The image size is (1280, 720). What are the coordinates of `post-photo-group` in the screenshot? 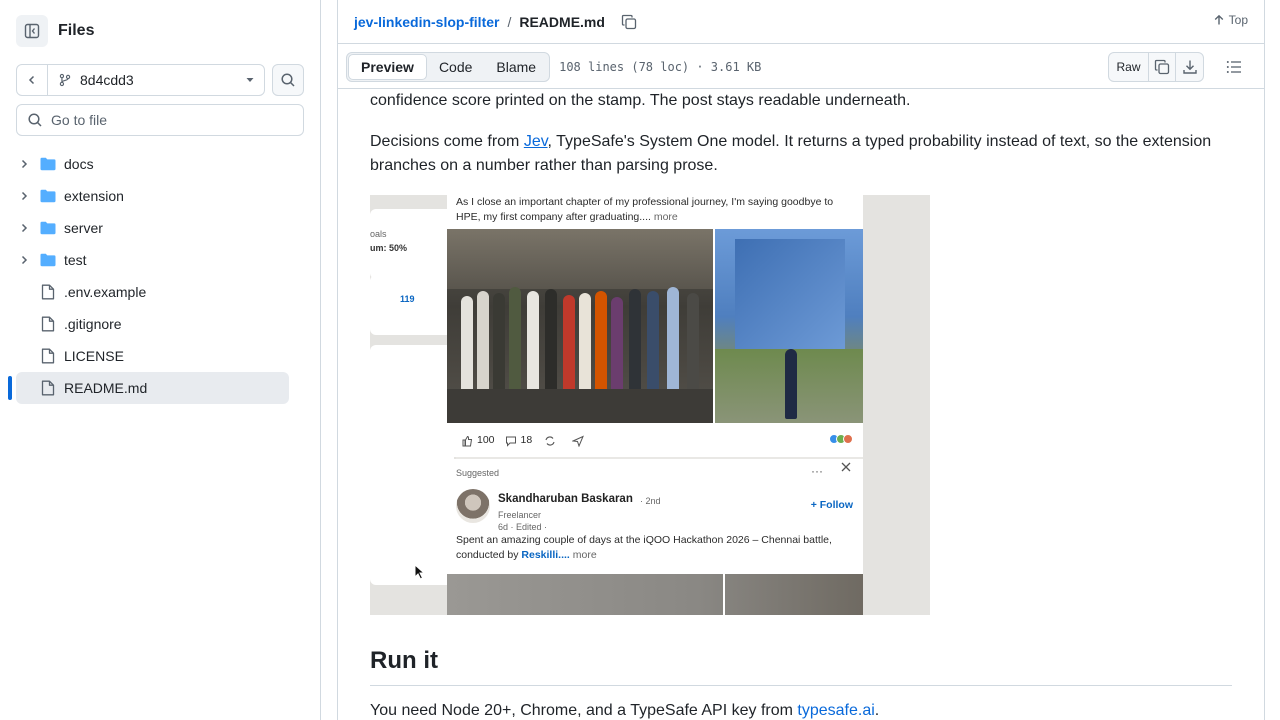 It's located at (580, 326).